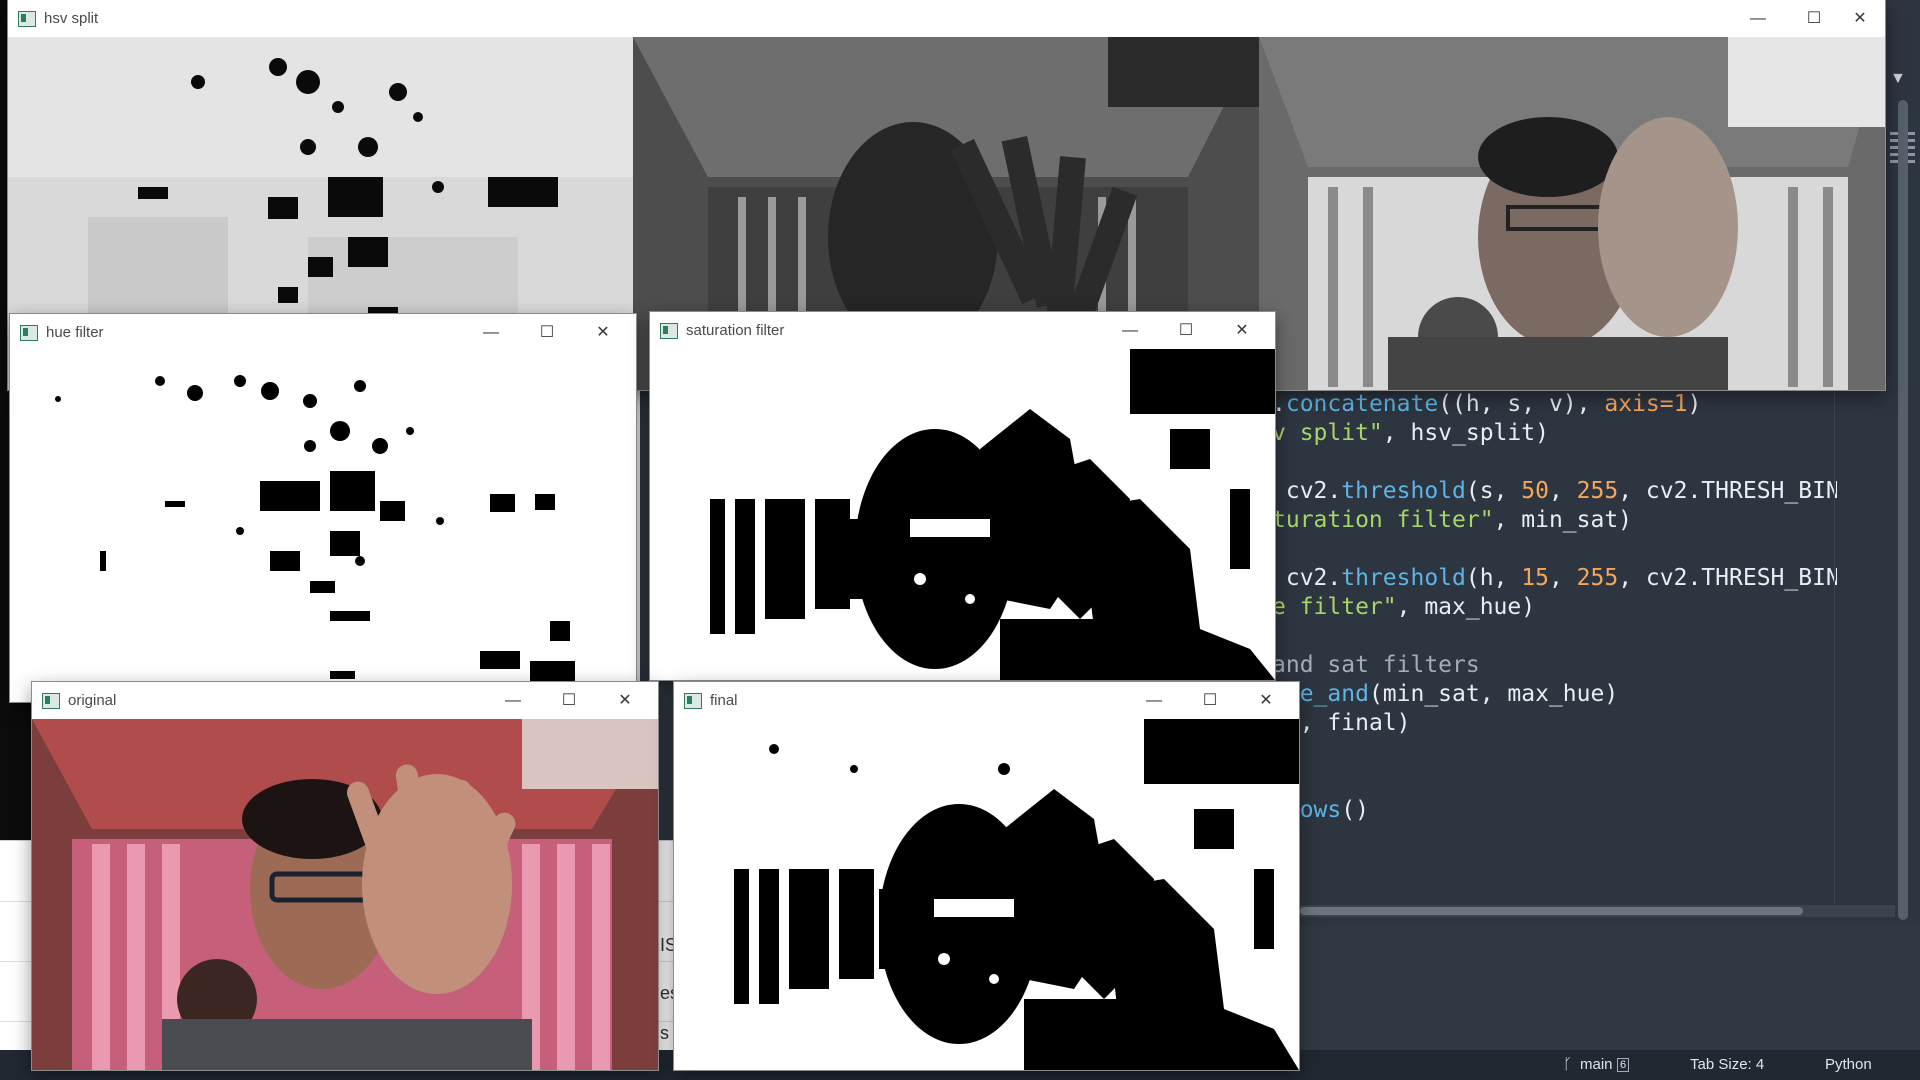  Describe the element at coordinates (1466, 607) in the screenshot. I see `code-token: , max_hue)` at that location.